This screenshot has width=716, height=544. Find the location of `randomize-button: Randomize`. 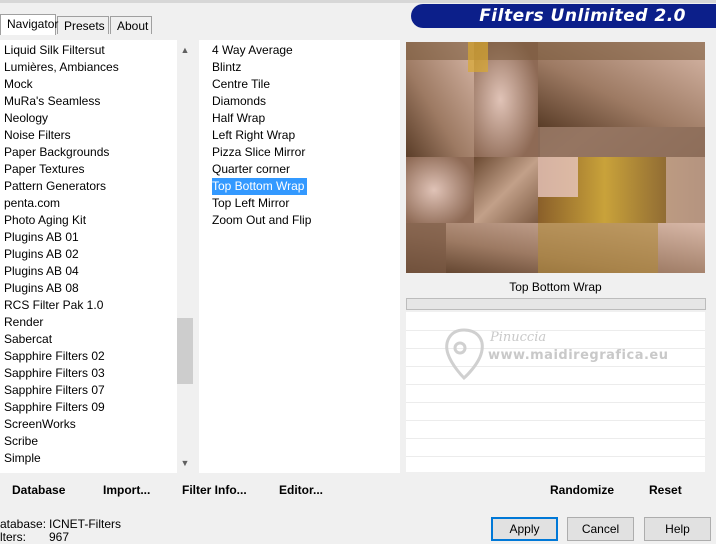

randomize-button: Randomize is located at coordinates (582, 490).